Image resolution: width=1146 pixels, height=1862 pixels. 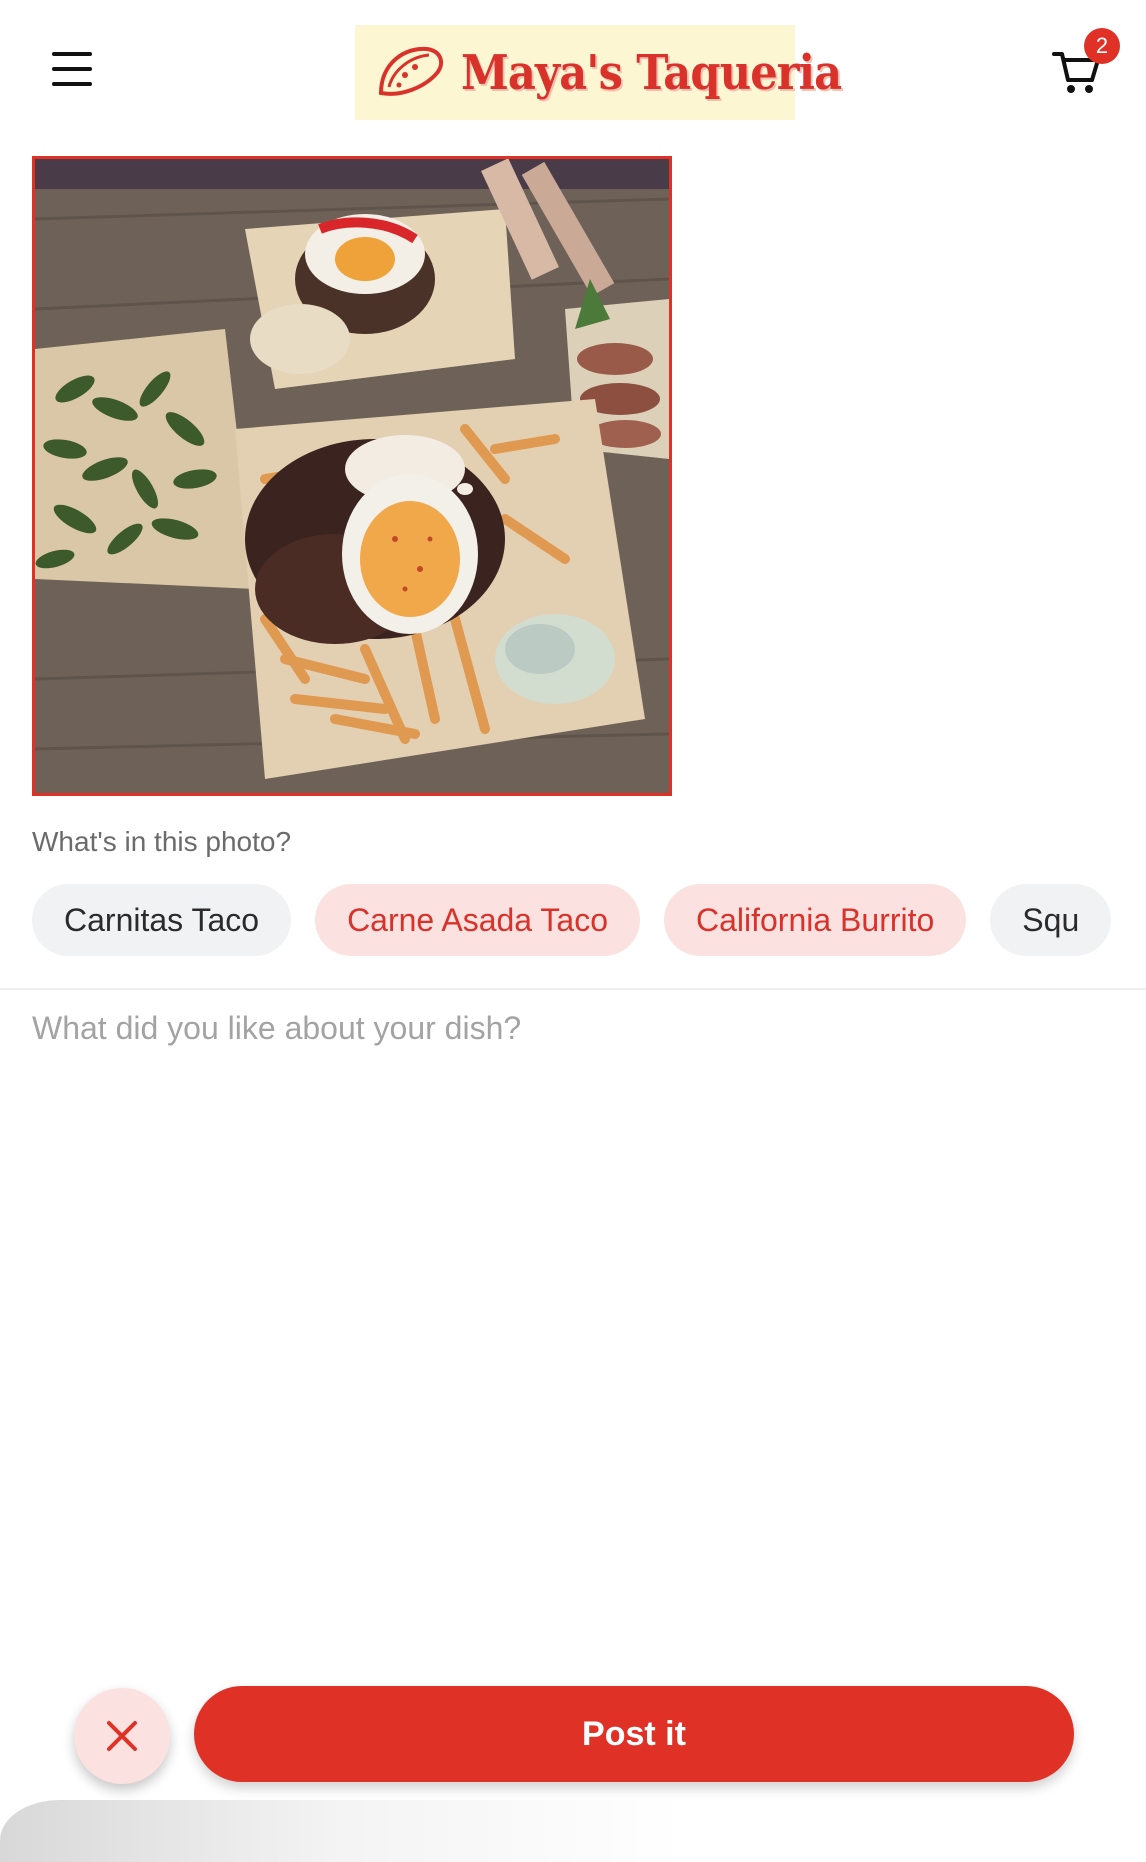 What do you see at coordinates (573, 1831) in the screenshot?
I see `bottom-edge` at bounding box center [573, 1831].